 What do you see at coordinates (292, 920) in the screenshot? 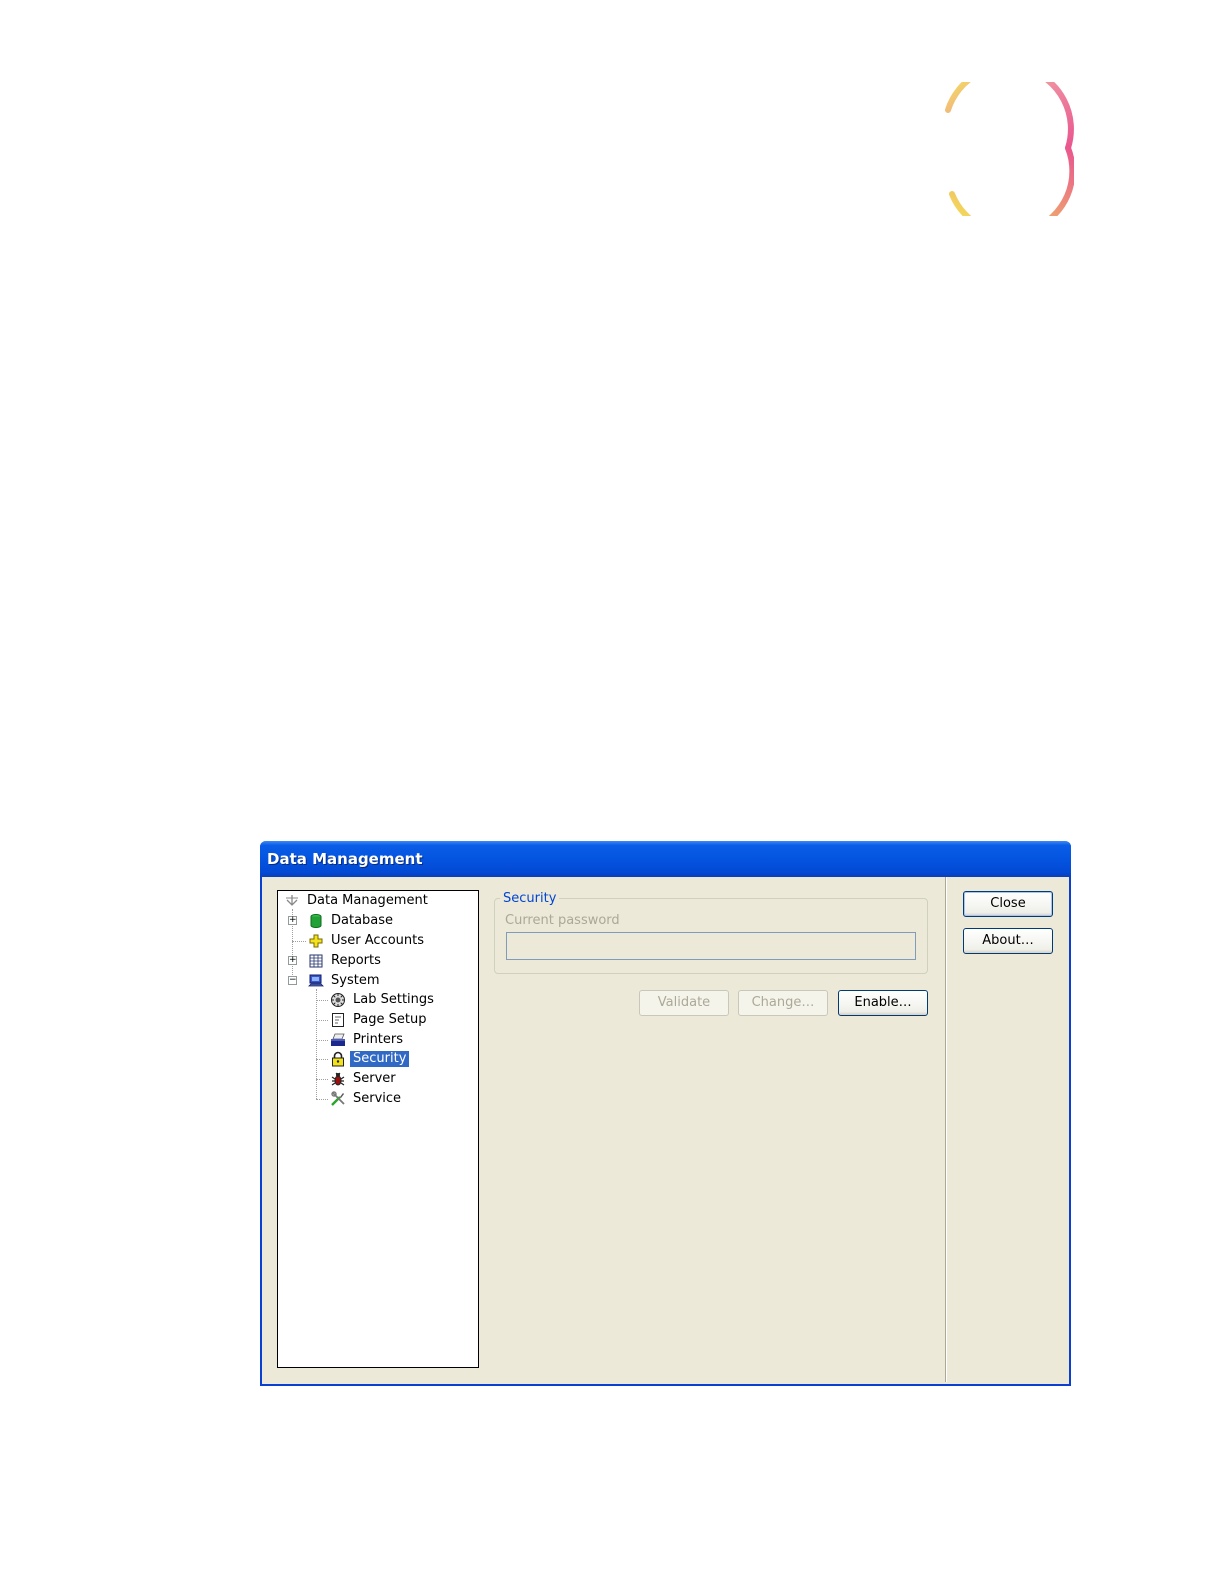
I see `expand-database-toggle: +` at bounding box center [292, 920].